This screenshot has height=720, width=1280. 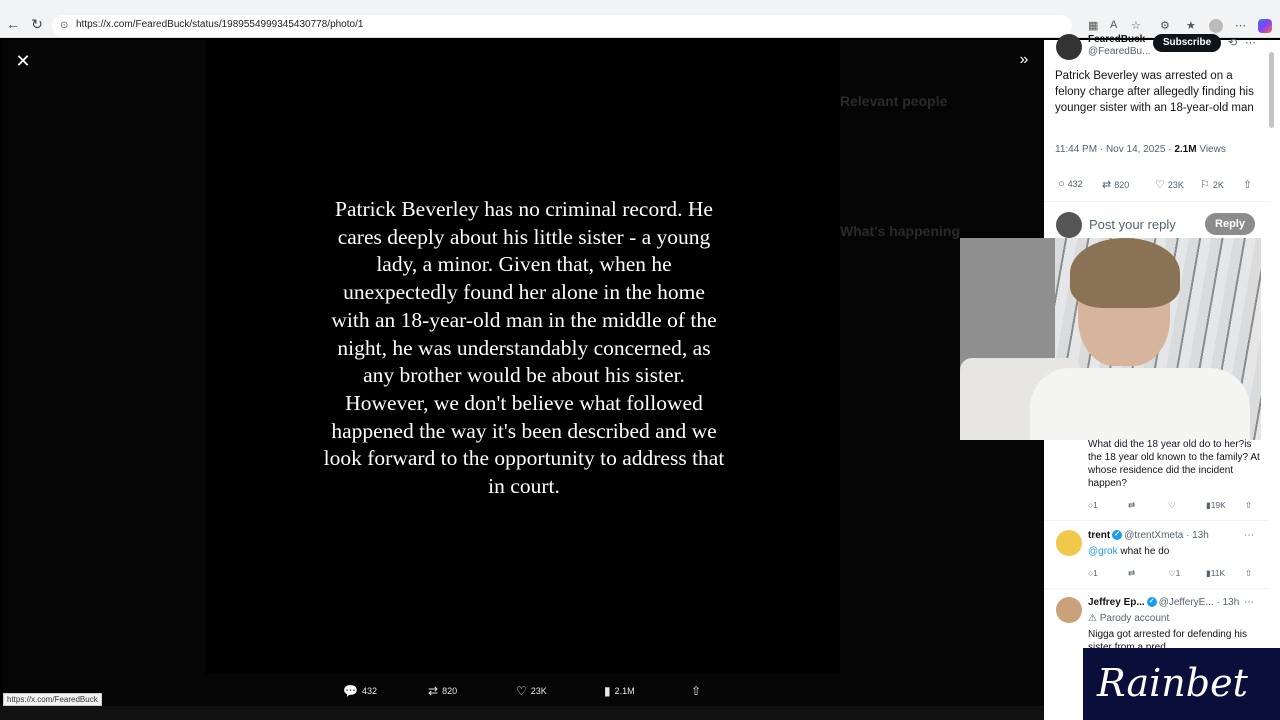 What do you see at coordinates (52, 699) in the screenshot?
I see `status-bar-url: https://x.com/FearedBuck` at bounding box center [52, 699].